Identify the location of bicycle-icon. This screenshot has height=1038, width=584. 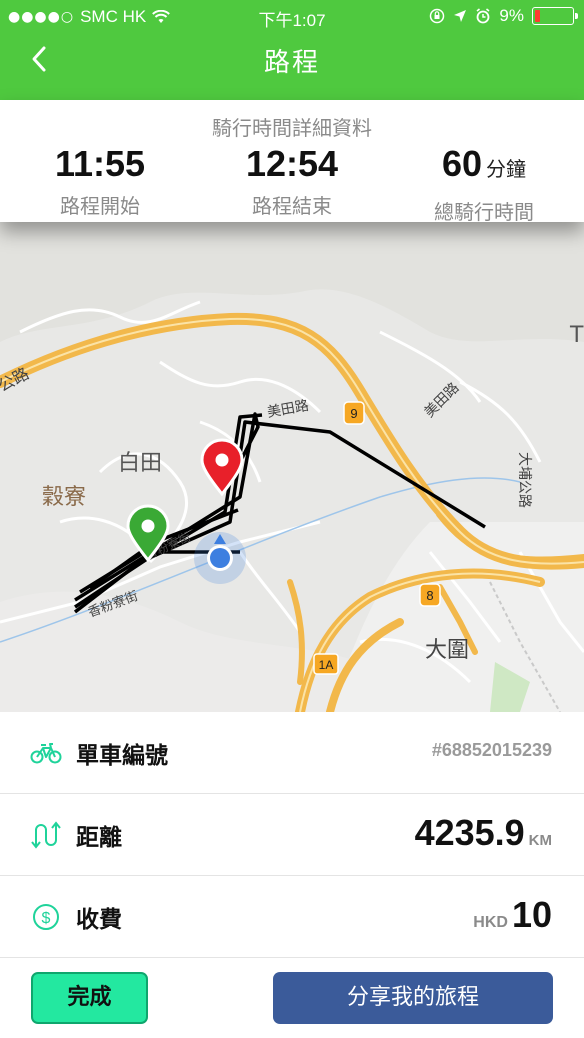
(46, 753).